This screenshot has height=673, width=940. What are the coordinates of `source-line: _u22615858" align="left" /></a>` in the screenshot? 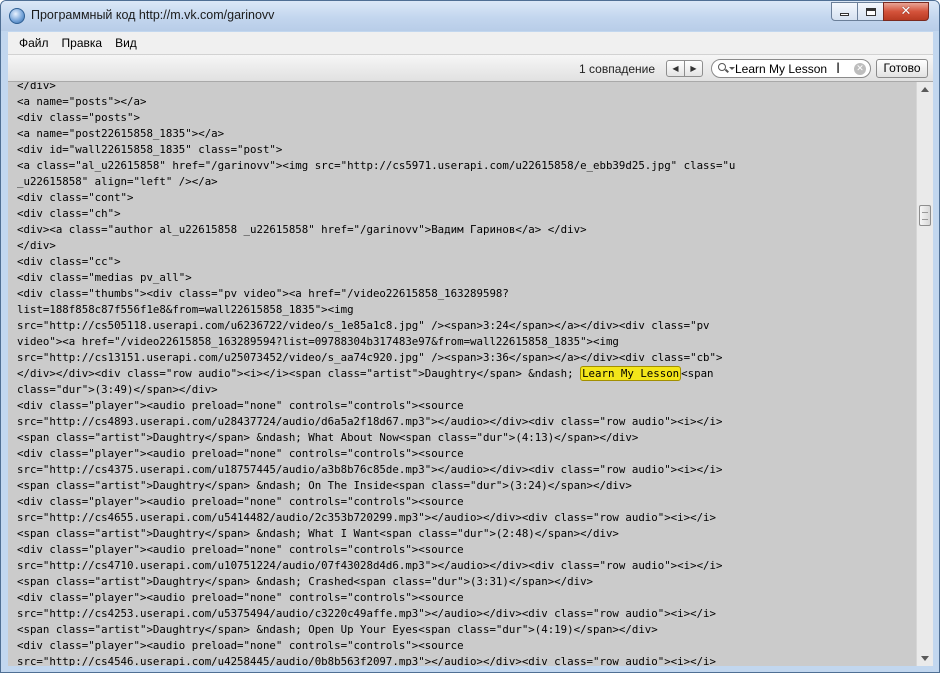 It's located at (117, 181).